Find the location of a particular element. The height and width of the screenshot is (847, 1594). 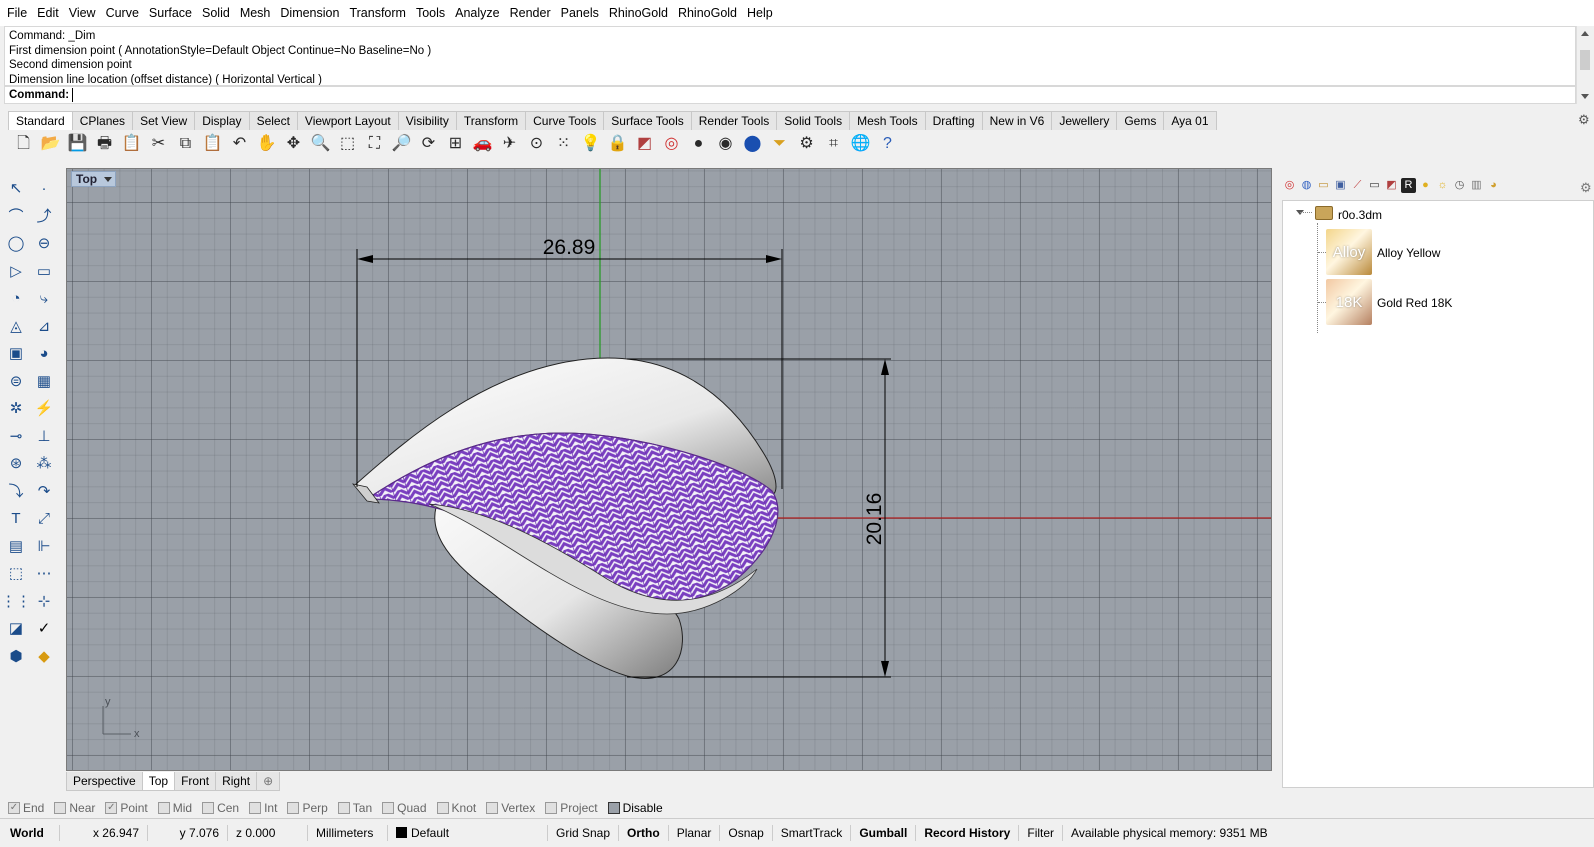

pan-icon: ✋ is located at coordinates (266, 144).